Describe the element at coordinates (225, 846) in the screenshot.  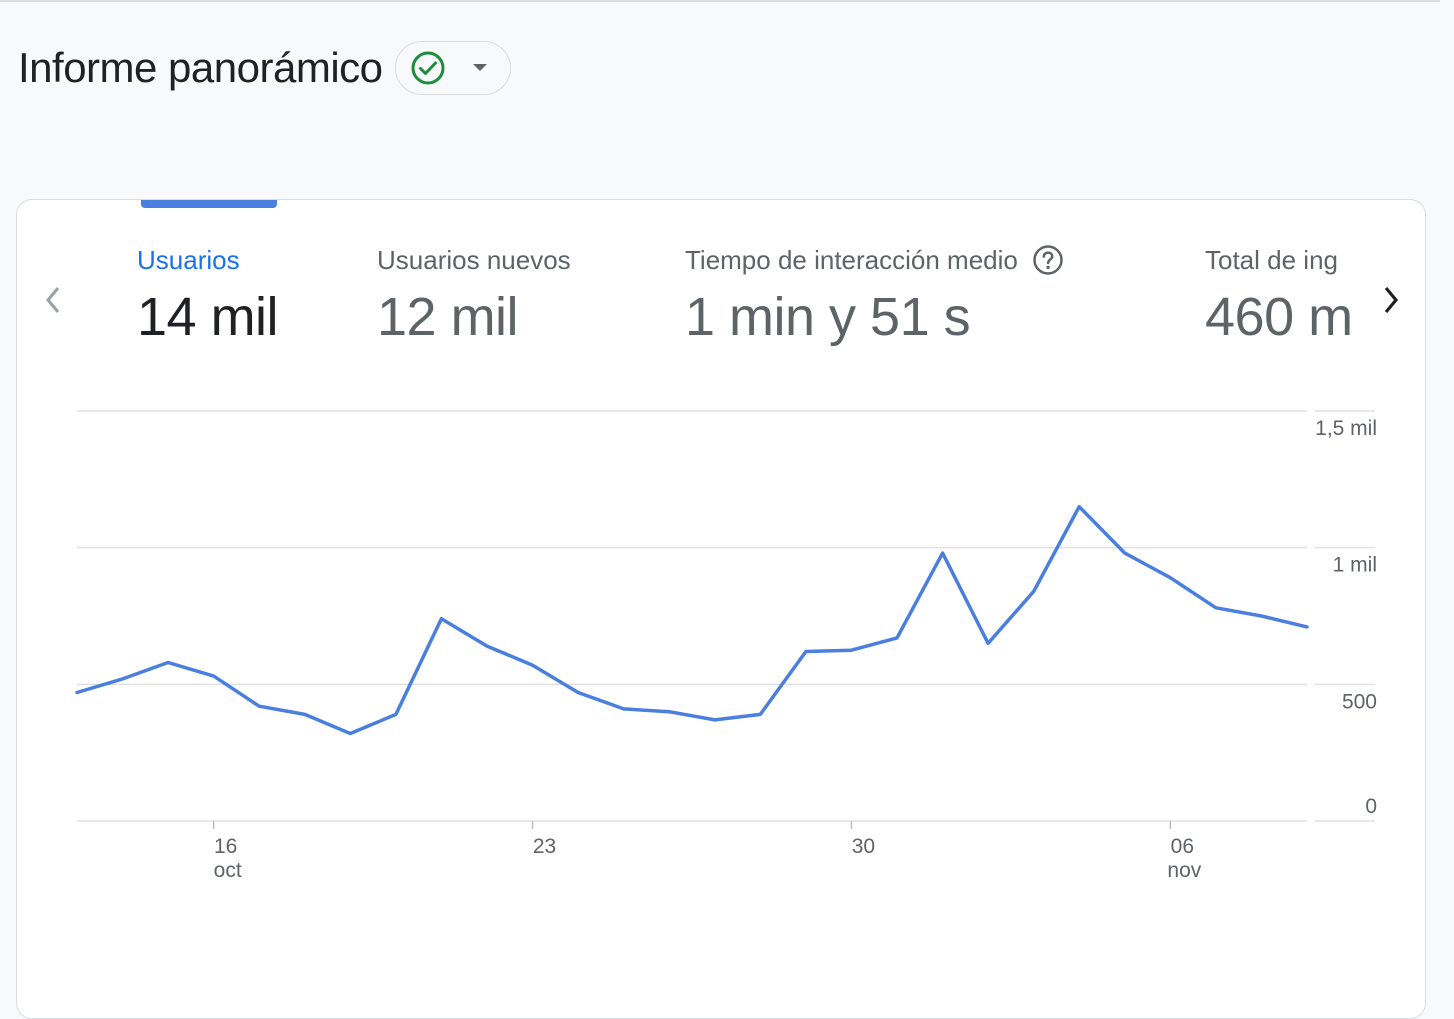
I see `x-tick-label-day: 16` at that location.